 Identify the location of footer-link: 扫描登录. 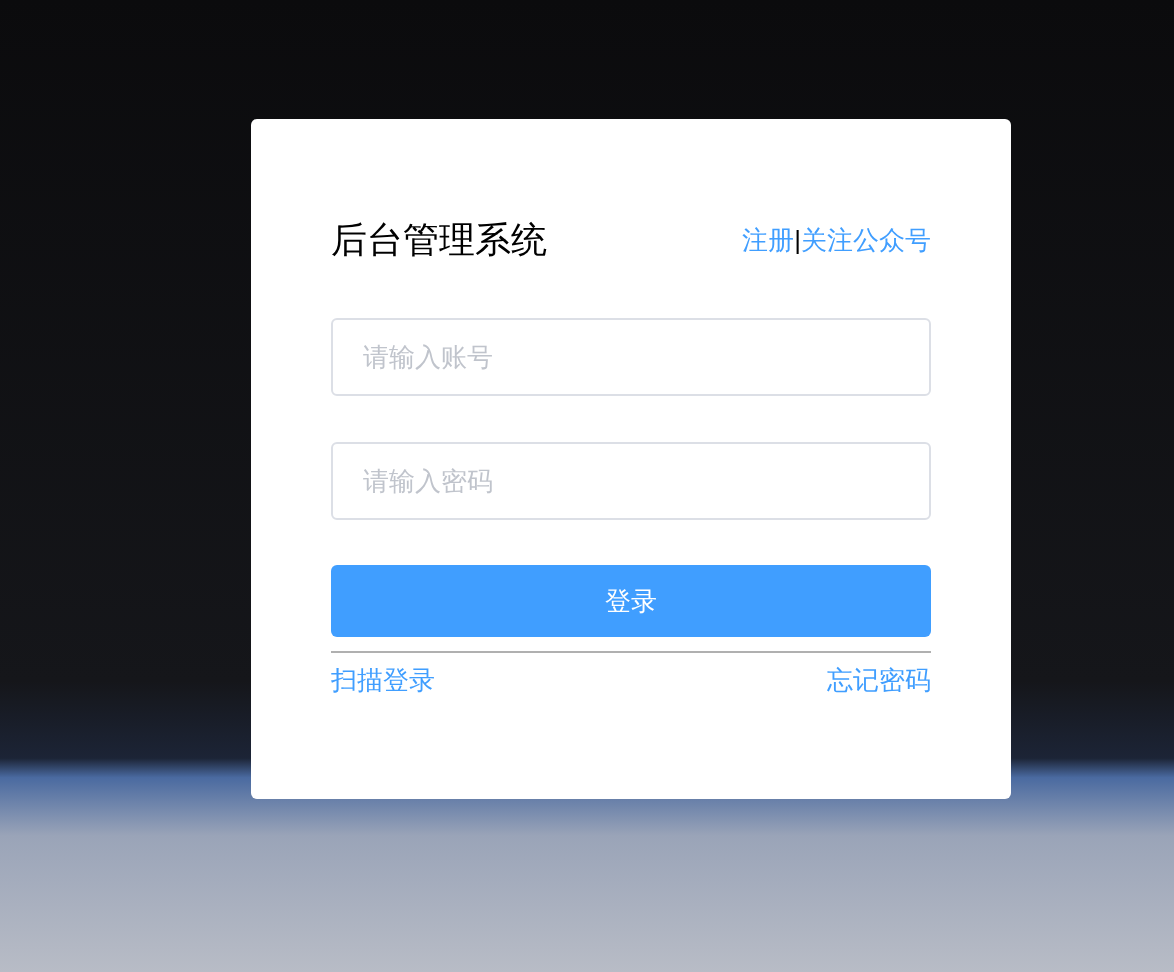
(383, 680).